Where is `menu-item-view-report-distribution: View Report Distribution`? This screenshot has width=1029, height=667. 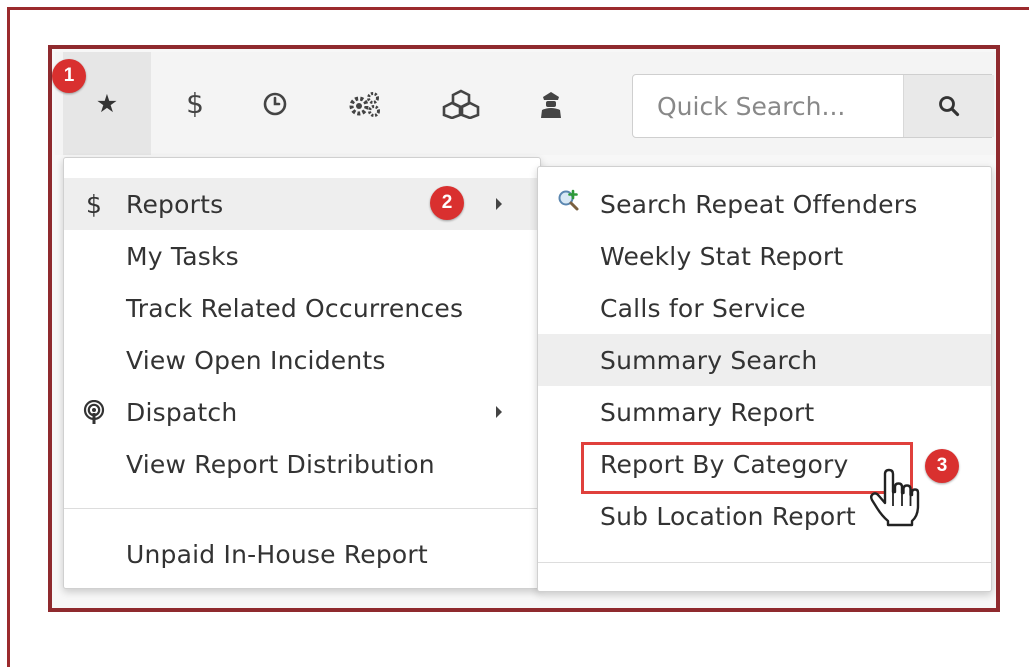
menu-item-view-report-distribution: View Report Distribution is located at coordinates (302, 464).